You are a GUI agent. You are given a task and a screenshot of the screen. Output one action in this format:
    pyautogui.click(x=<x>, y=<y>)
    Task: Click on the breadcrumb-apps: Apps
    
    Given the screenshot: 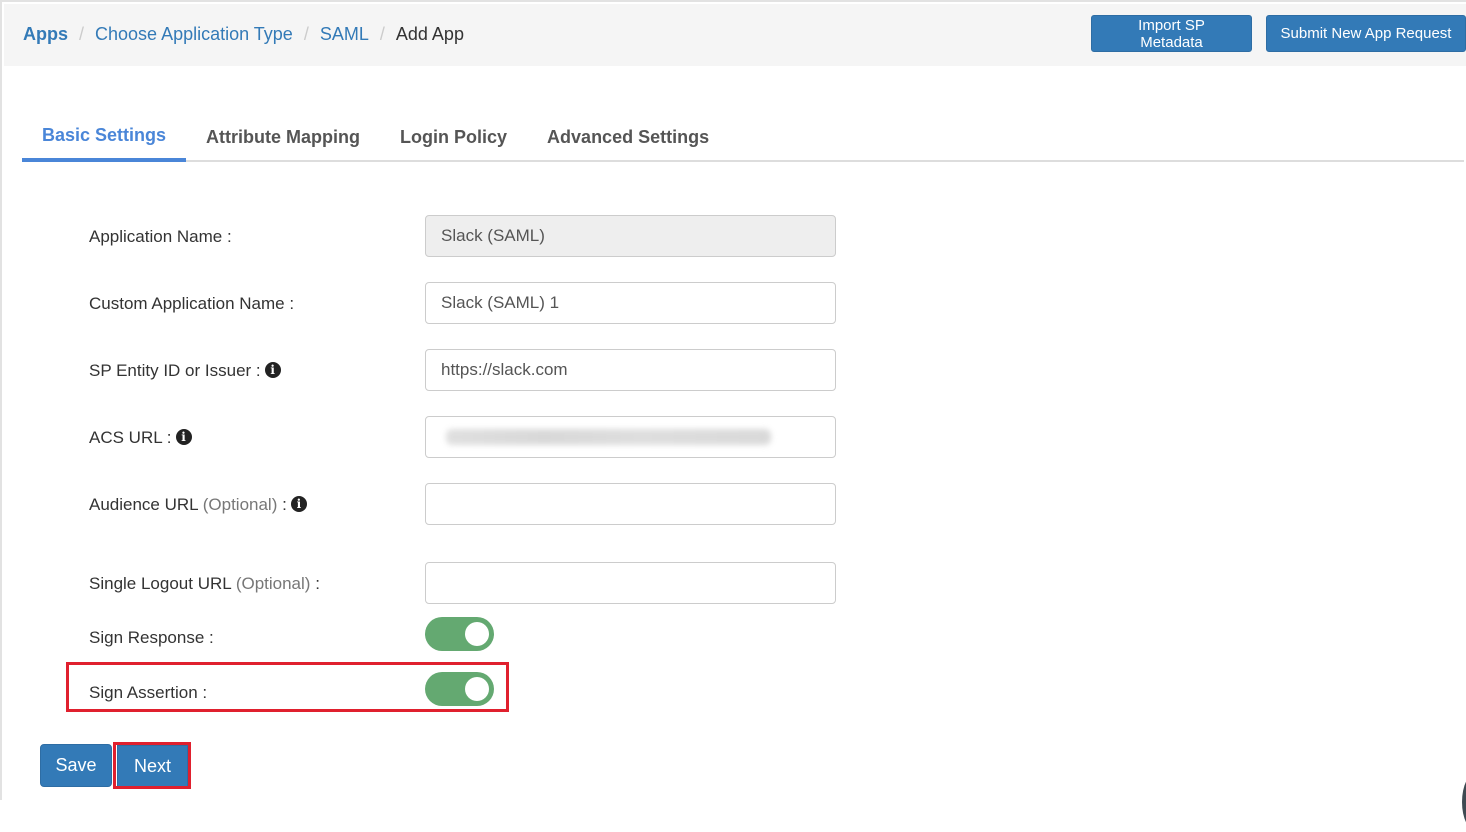 What is the action you would take?
    pyautogui.click(x=45, y=34)
    